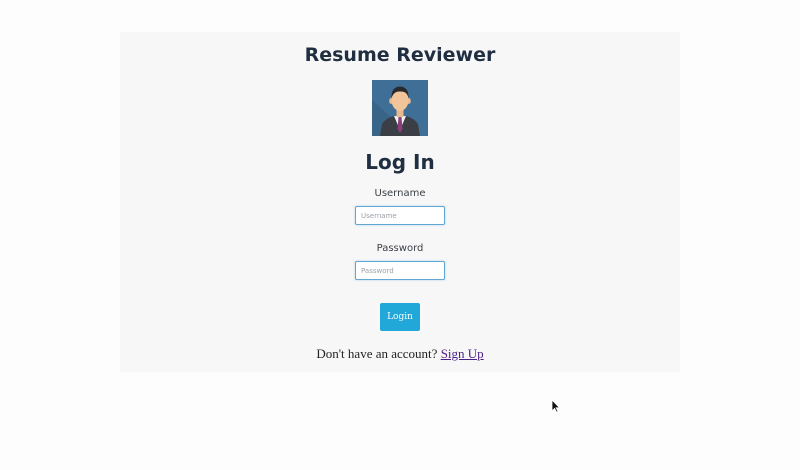 The image size is (800, 470). What do you see at coordinates (462, 353) in the screenshot?
I see `signup-link: Sign Up` at bounding box center [462, 353].